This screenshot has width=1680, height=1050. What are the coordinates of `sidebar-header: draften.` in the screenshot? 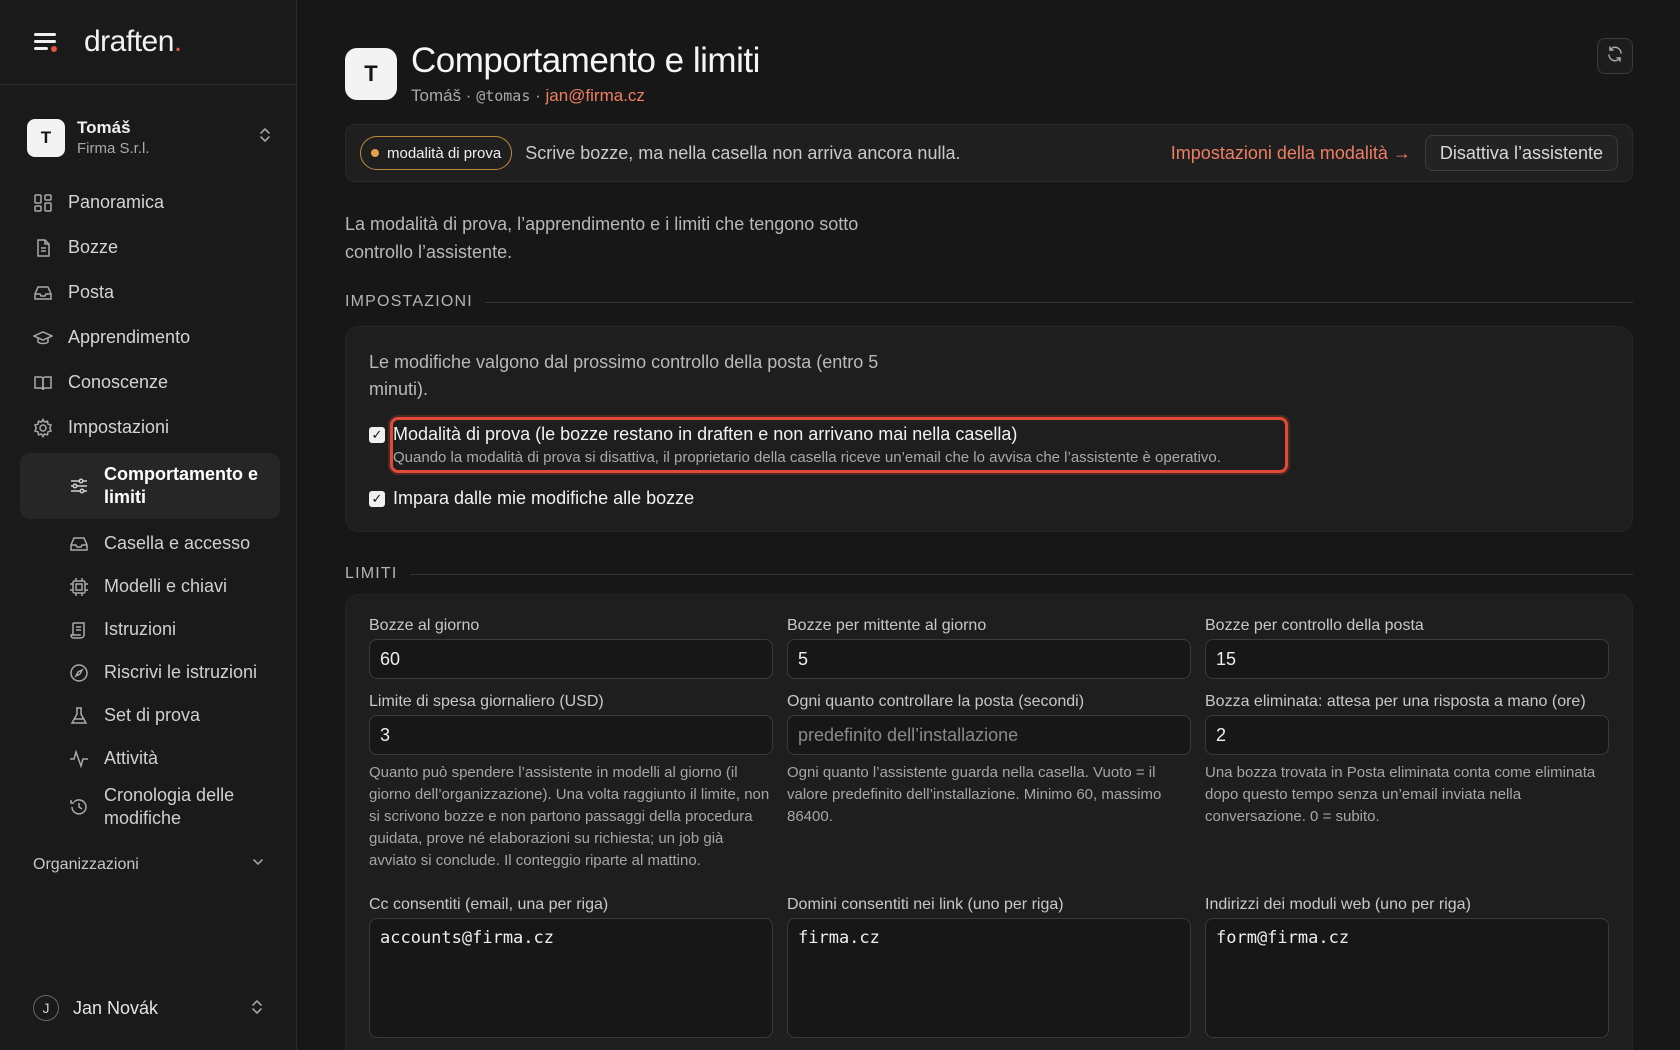 It's located at (148, 42).